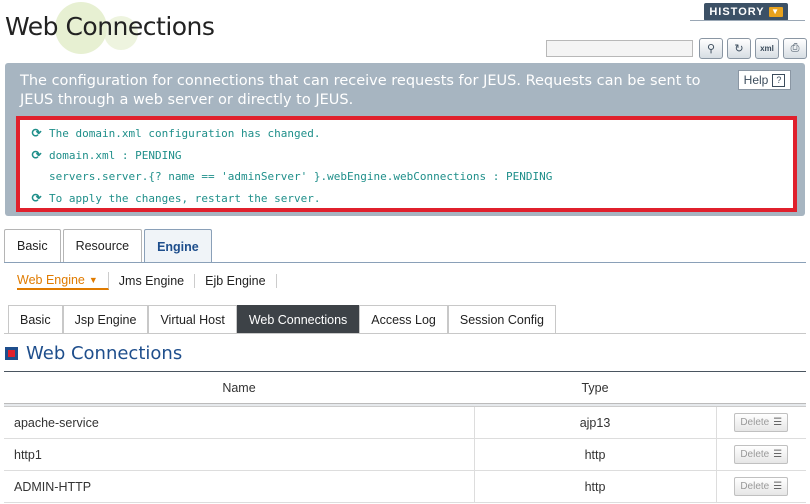  I want to click on table-row: http1 http Delete ☰, so click(405, 454).